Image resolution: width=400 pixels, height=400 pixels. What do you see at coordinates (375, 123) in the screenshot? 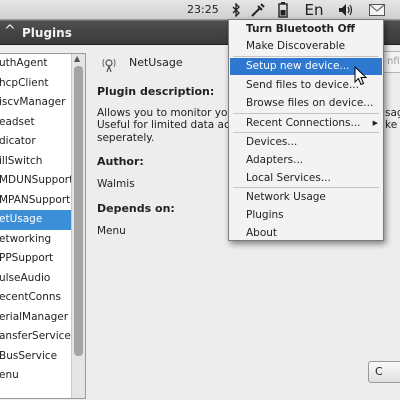
I see `submenu-arrow-icon: ▶` at bounding box center [375, 123].